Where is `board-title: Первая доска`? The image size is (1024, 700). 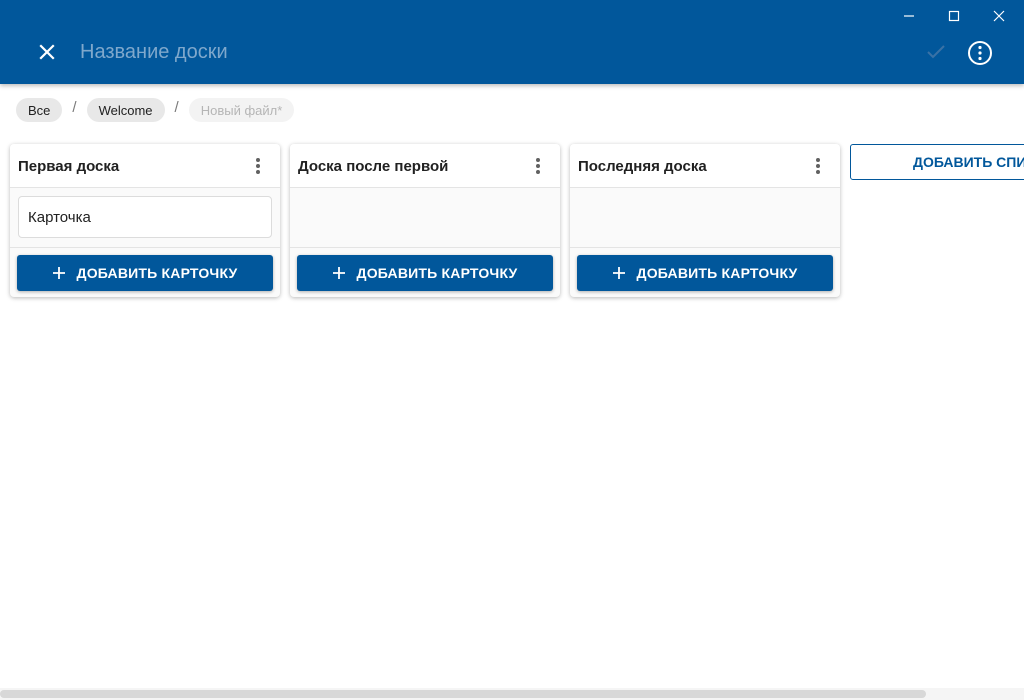 board-title: Первая доска is located at coordinates (69, 166).